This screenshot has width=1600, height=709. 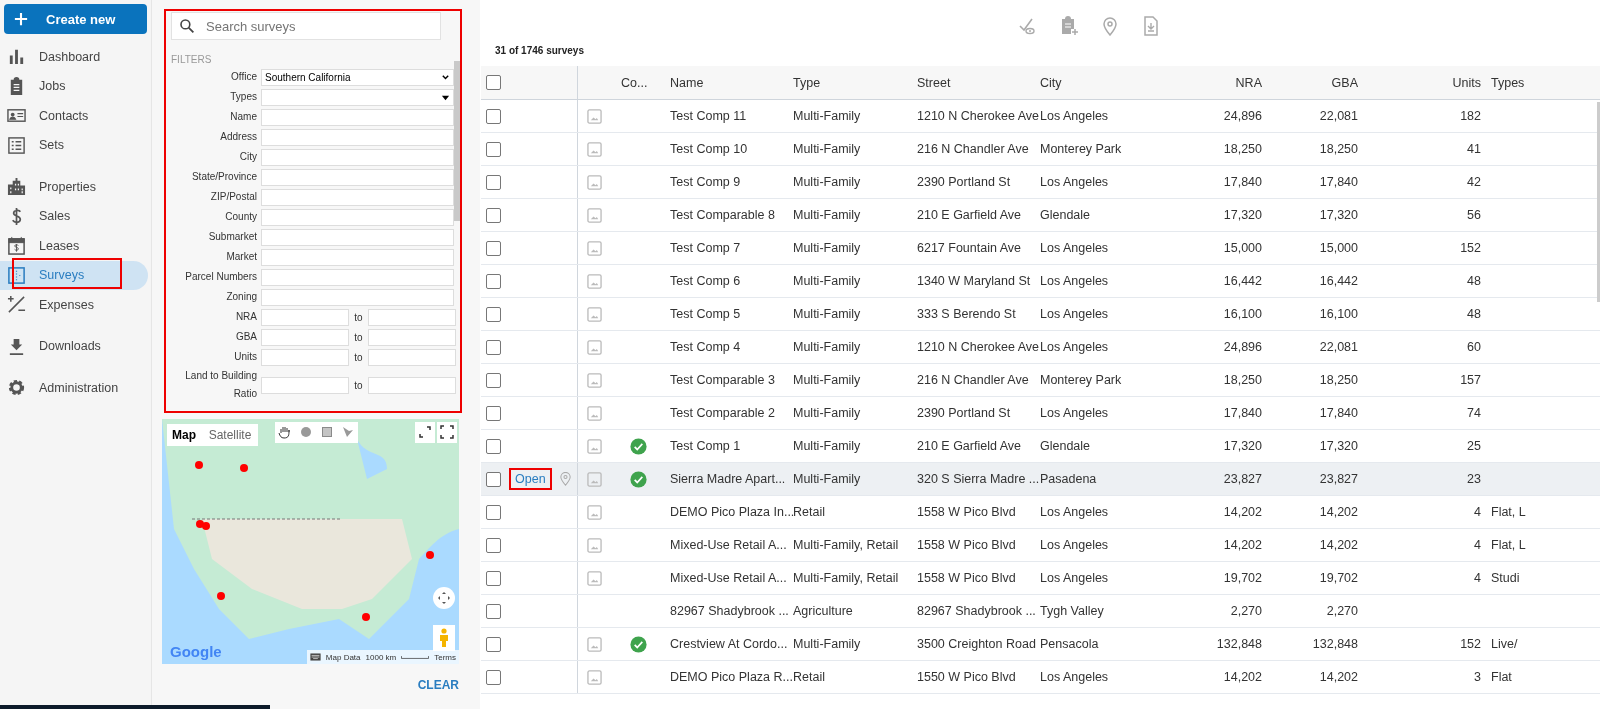 What do you see at coordinates (315, 657) in the screenshot?
I see `keyboard-icon` at bounding box center [315, 657].